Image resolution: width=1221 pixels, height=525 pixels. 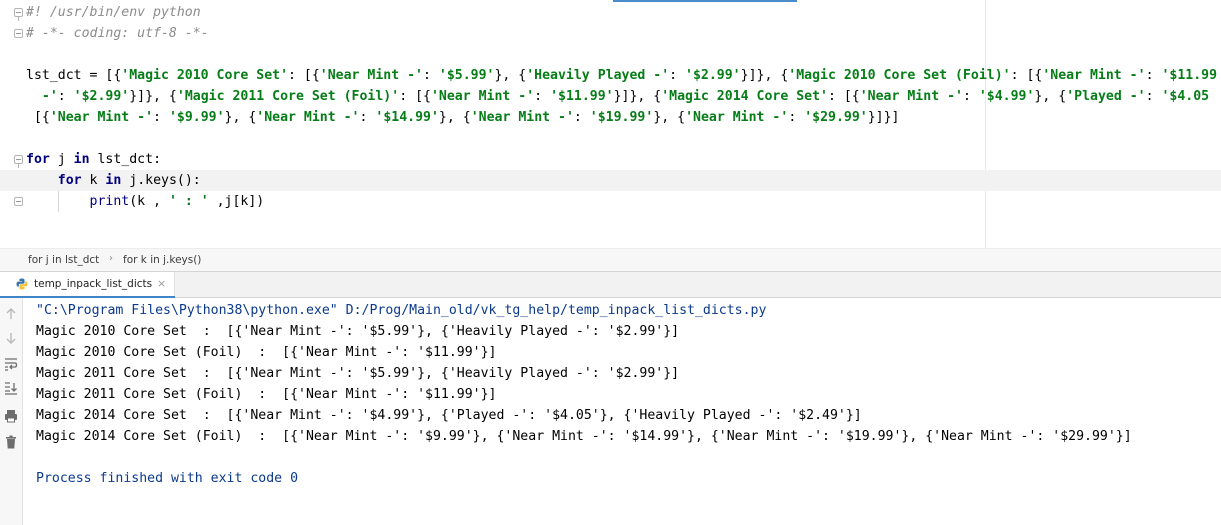 I want to click on code-token: '$14.99', so click(x=407, y=117).